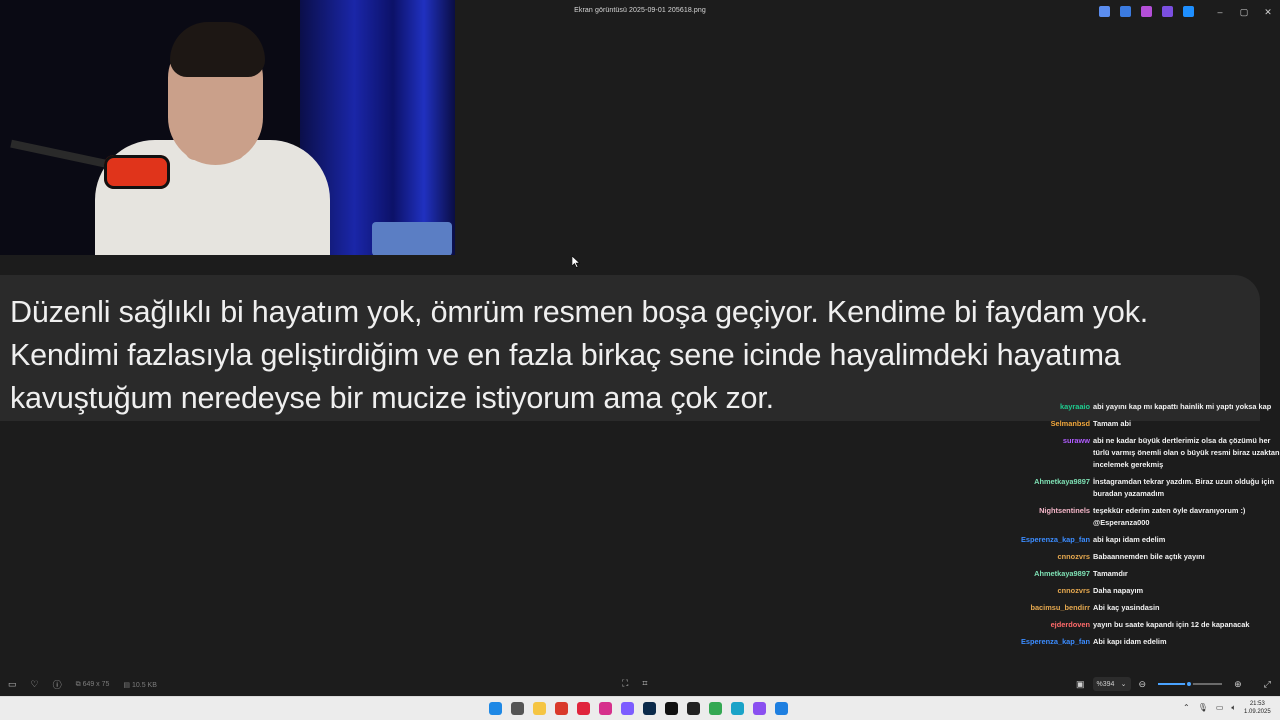 This screenshot has height=720, width=1280. Describe the element at coordinates (1268, 12) in the screenshot. I see `close-button: ✕` at that location.